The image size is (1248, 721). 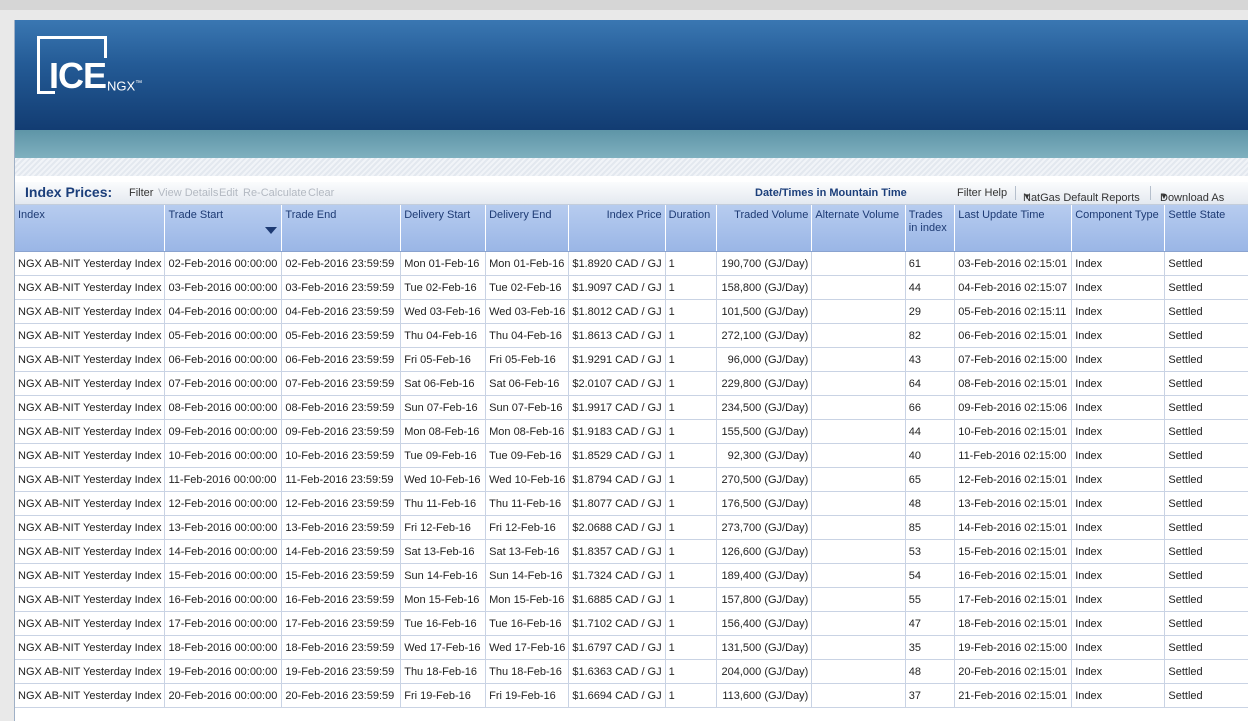 I want to click on cell-traded-volume: 272,100 (GJ/Day), so click(x=764, y=335).